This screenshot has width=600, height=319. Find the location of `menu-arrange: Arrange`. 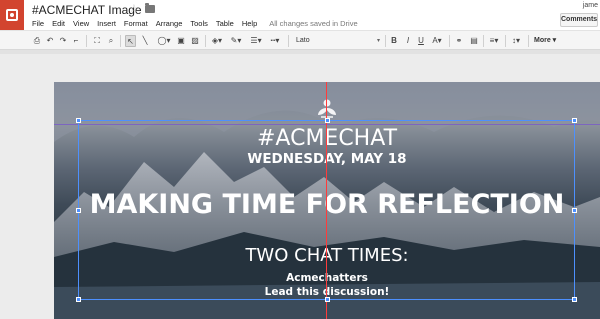

menu-arrange: Arrange is located at coordinates (169, 23).